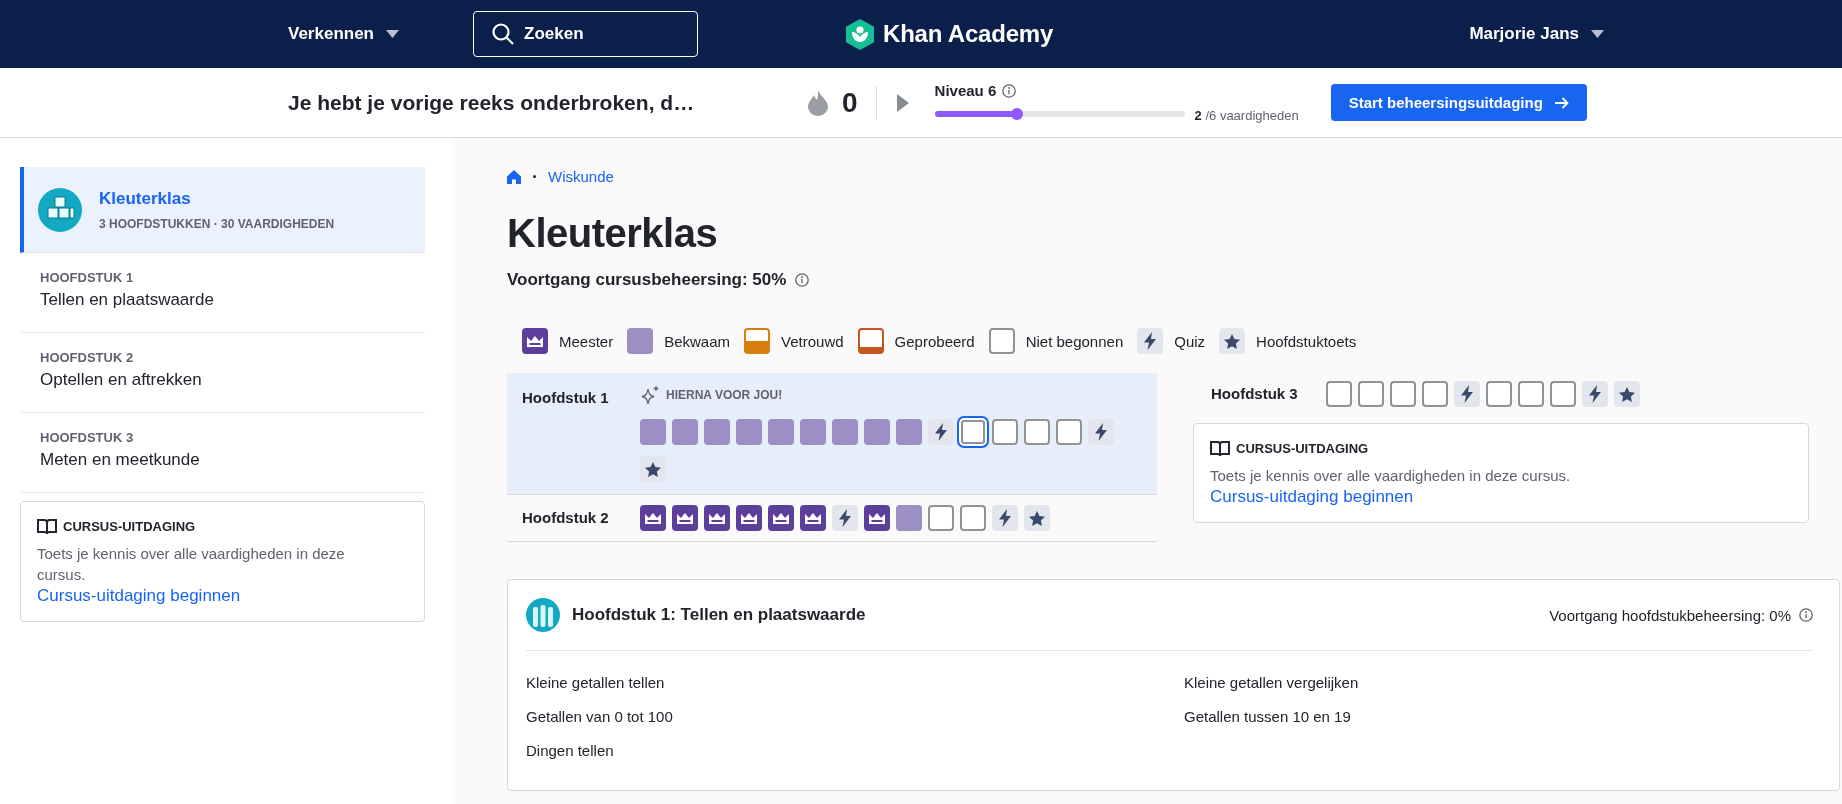 The width and height of the screenshot is (1842, 804). What do you see at coordinates (855, 682) in the screenshot?
I see `skill-link: Kleine getallen tellen` at bounding box center [855, 682].